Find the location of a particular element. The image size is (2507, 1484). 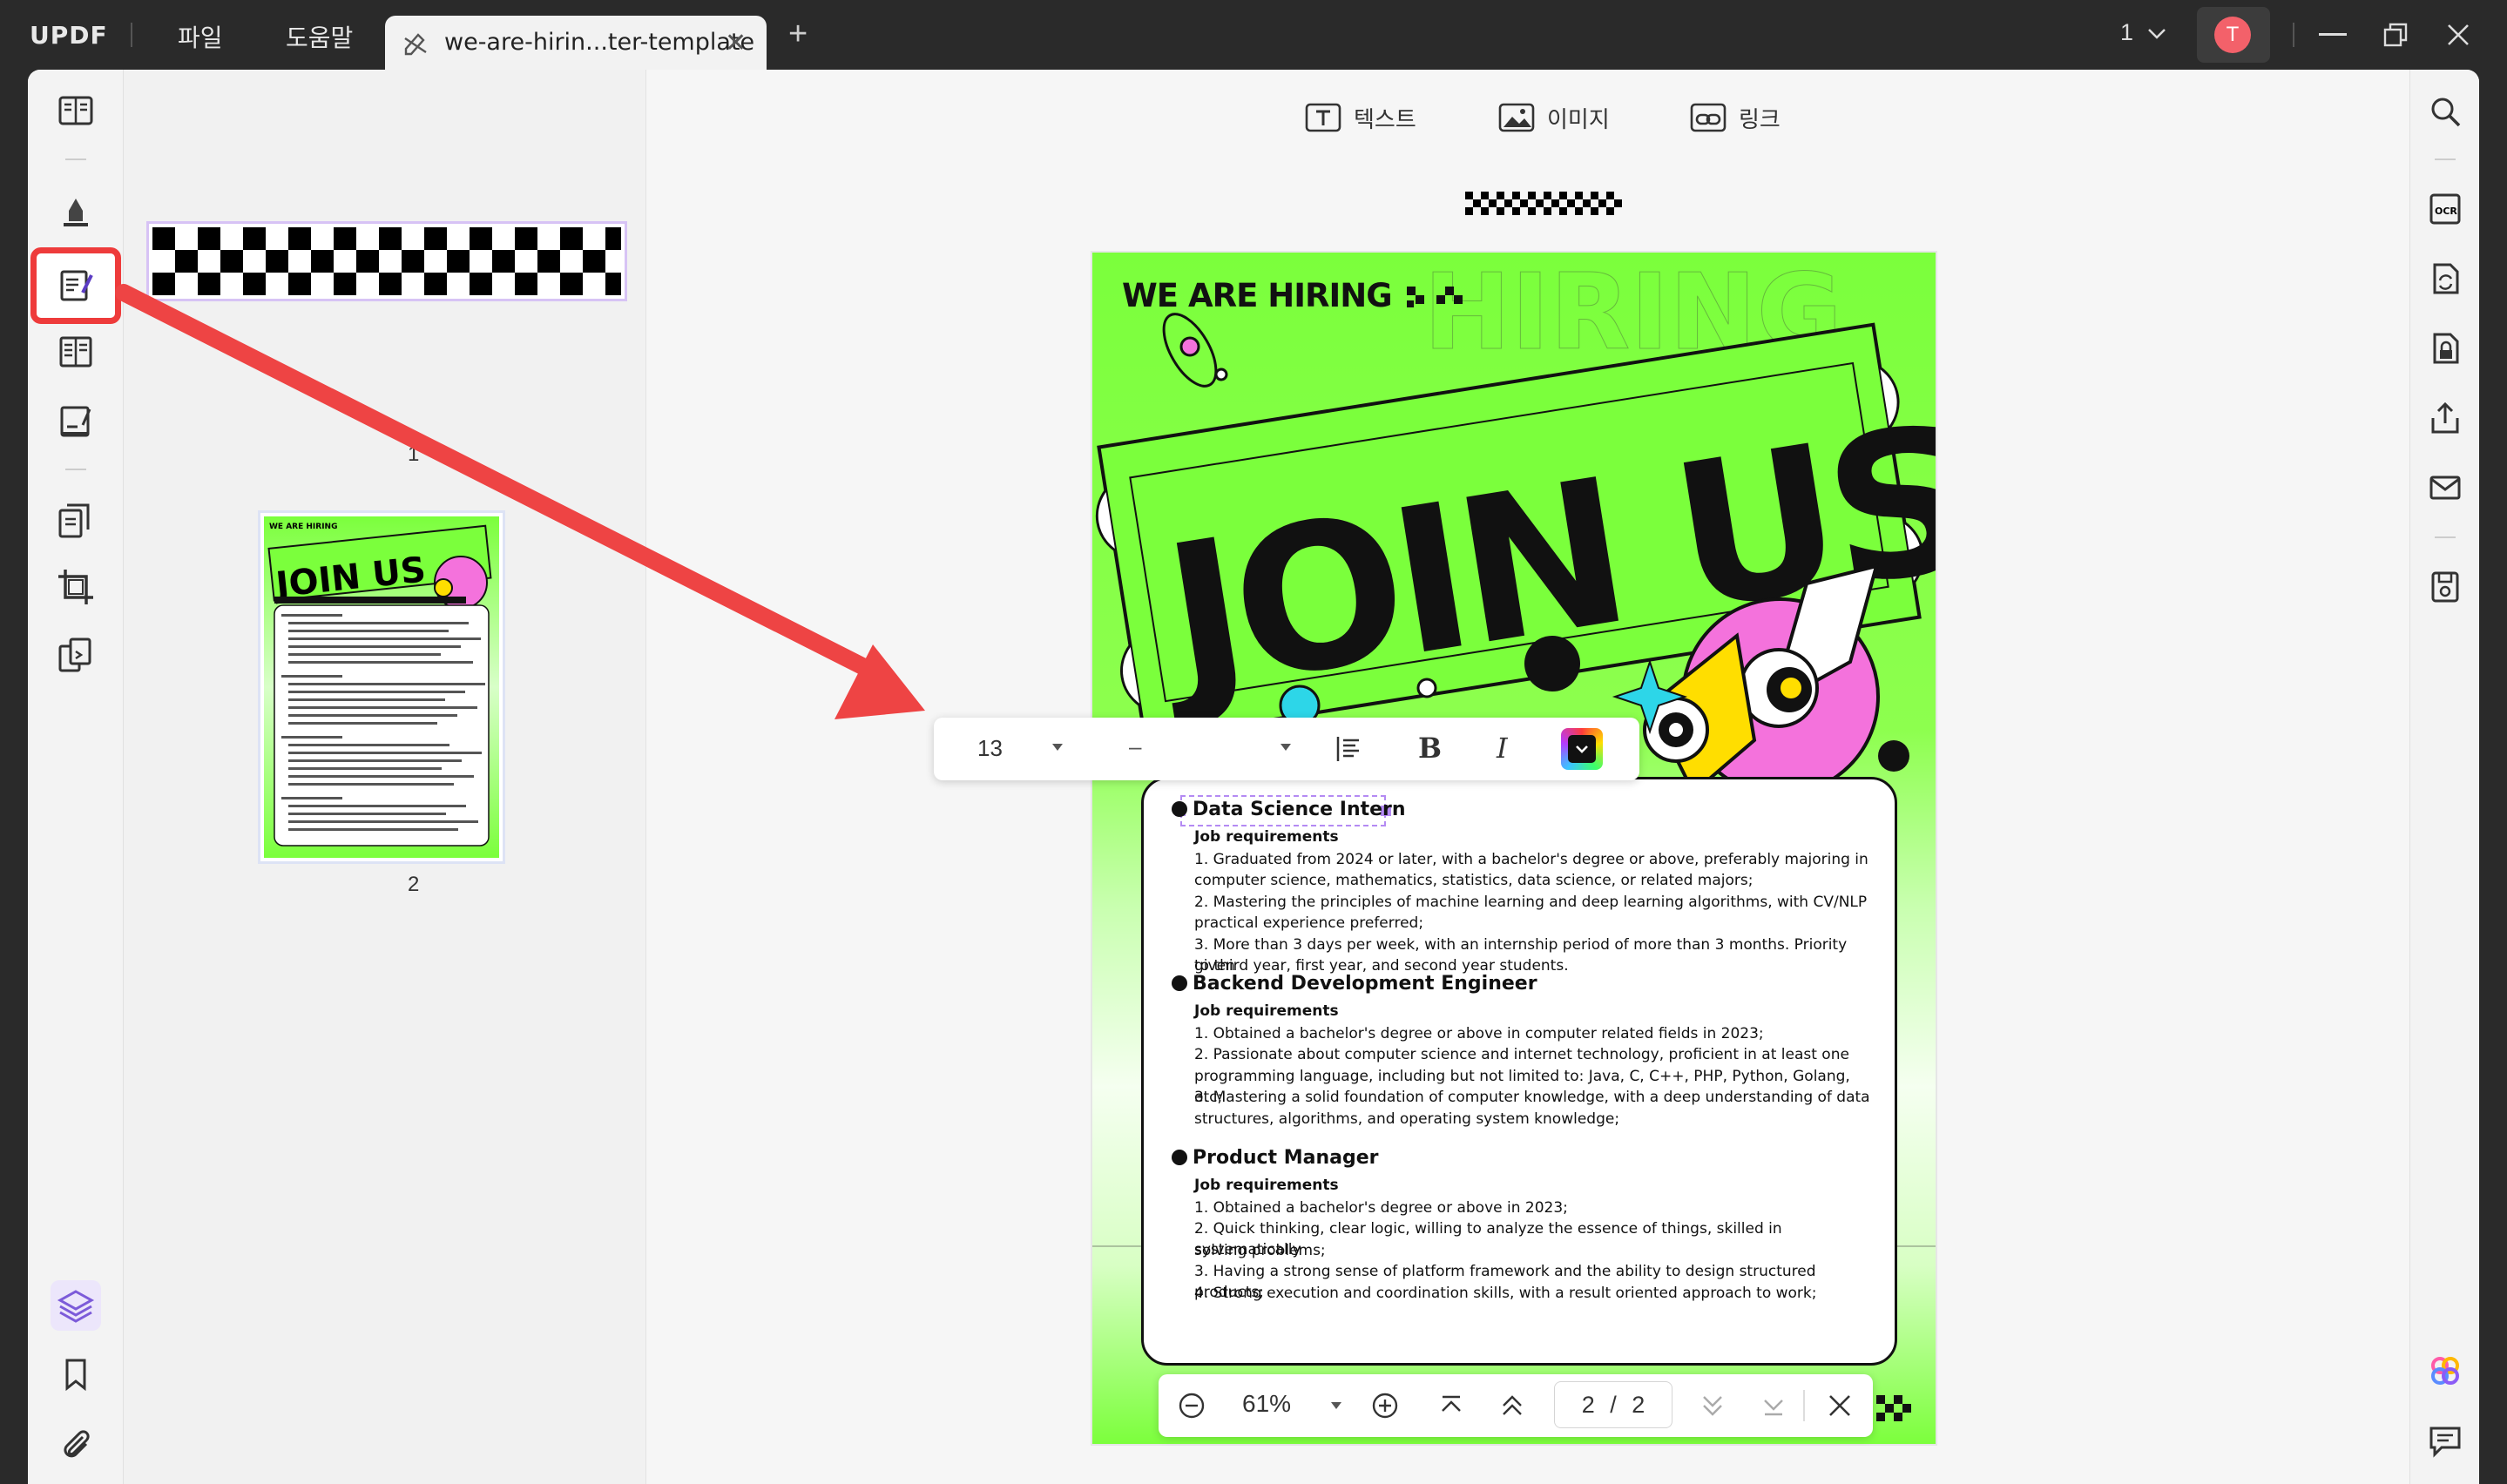

hiring-heading: WE ARE HIRING is located at coordinates (1296, 295).